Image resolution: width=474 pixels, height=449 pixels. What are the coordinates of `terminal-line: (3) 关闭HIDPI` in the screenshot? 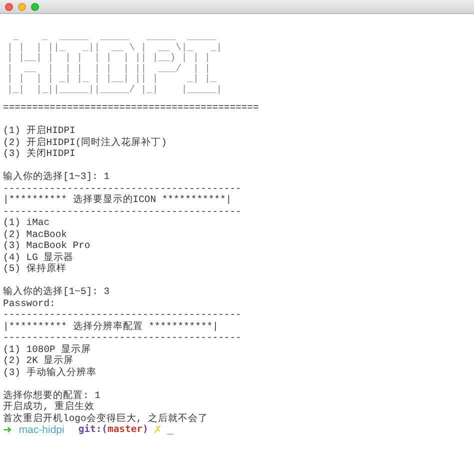 It's located at (39, 154).